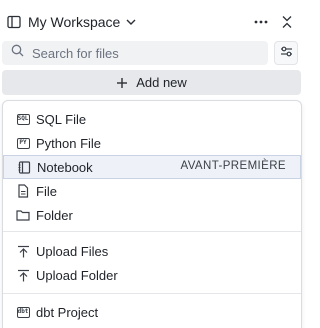 Image resolution: width=320 pixels, height=328 pixels. What do you see at coordinates (131, 22) in the screenshot?
I see `chevron-down-icon` at bounding box center [131, 22].